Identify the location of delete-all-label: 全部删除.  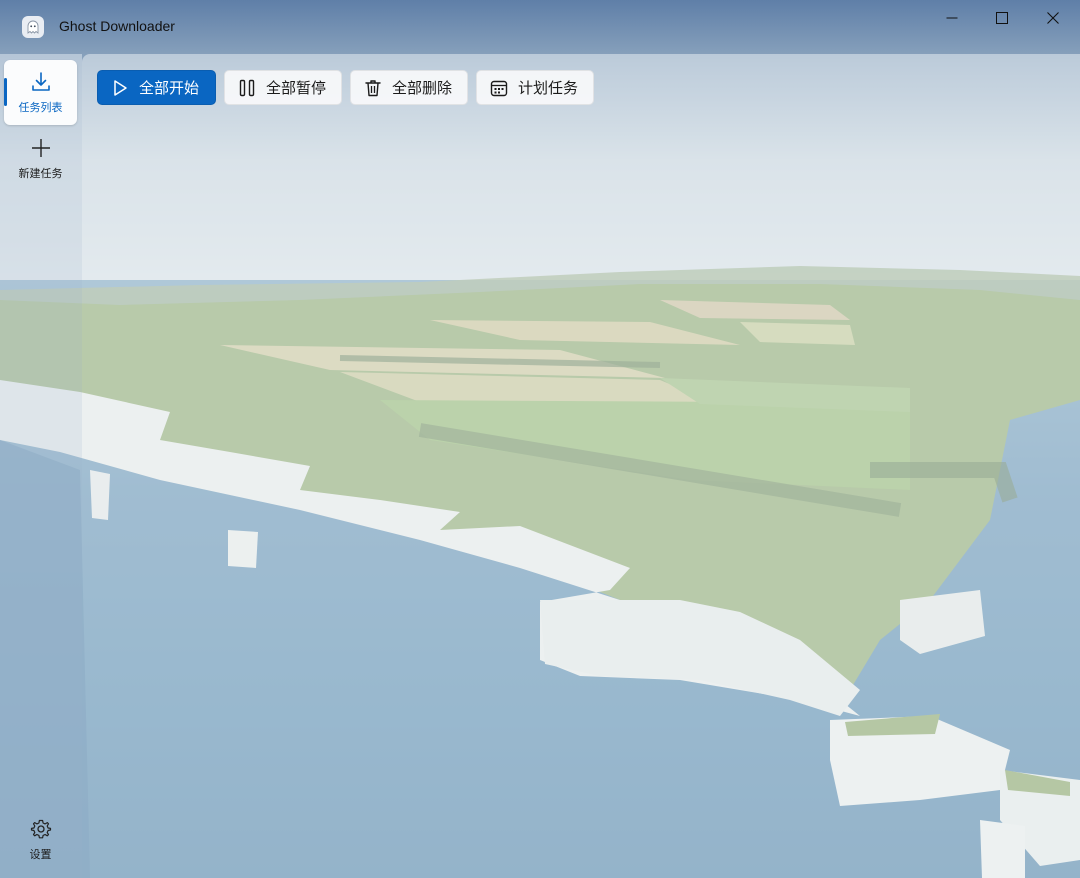
(422, 88).